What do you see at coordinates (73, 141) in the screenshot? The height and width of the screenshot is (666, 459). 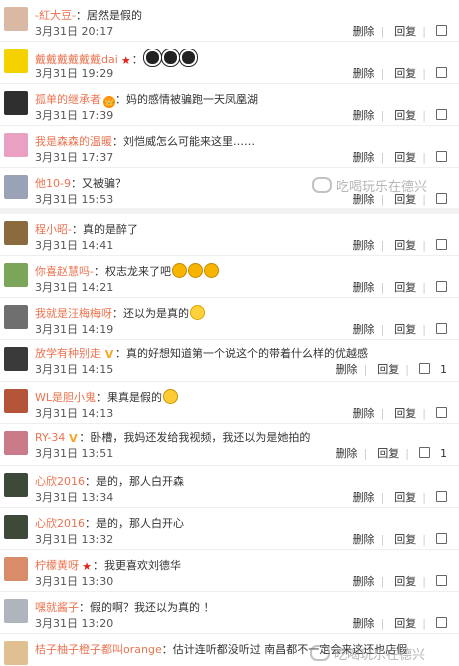 I see `commenter-name-link: 我是森森的温暖` at bounding box center [73, 141].